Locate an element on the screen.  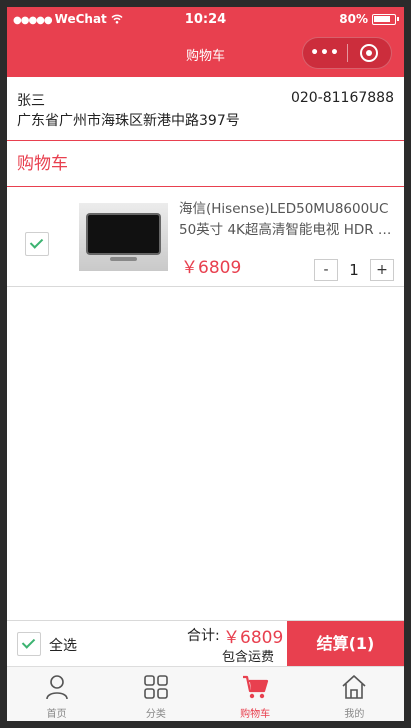
product-title-line2: 50英寸 4K超高清智能电视 HDR 曲面 is located at coordinates (290, 230).